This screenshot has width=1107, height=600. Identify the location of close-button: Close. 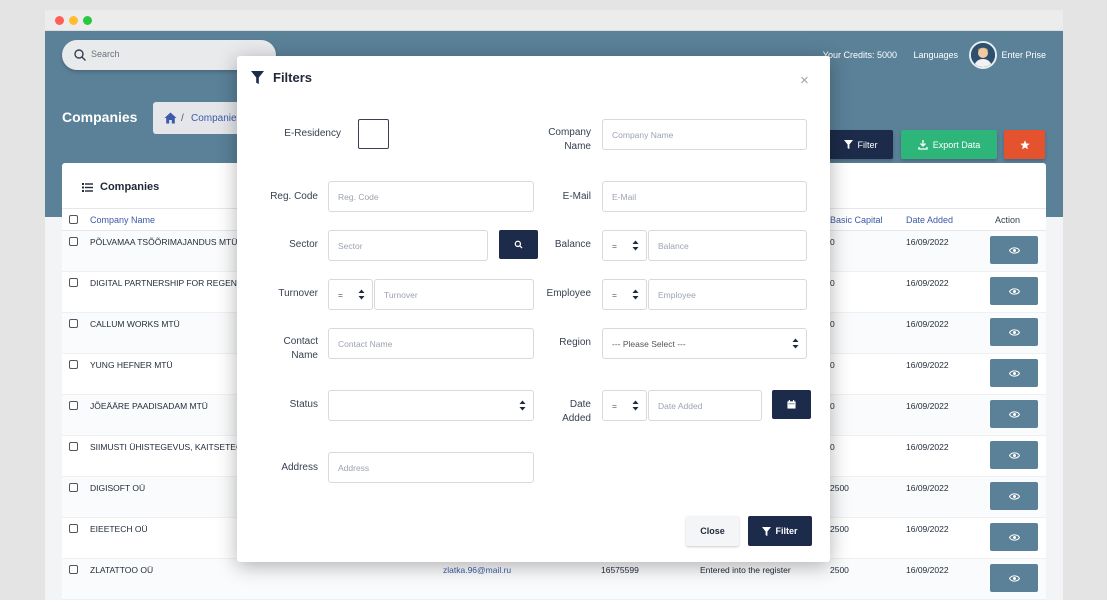
(712, 531).